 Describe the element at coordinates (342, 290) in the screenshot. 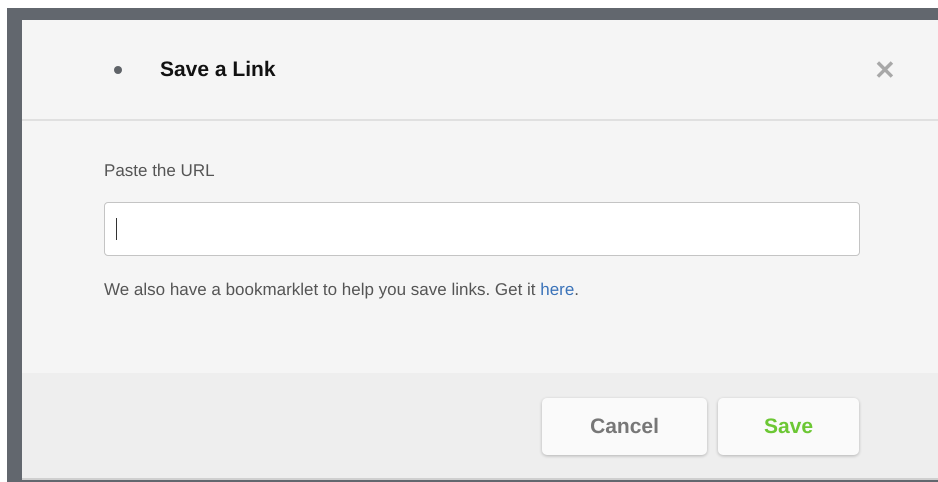

I see `help-text: We also have a bookmarklet to help you save links. Get it here.` at that location.